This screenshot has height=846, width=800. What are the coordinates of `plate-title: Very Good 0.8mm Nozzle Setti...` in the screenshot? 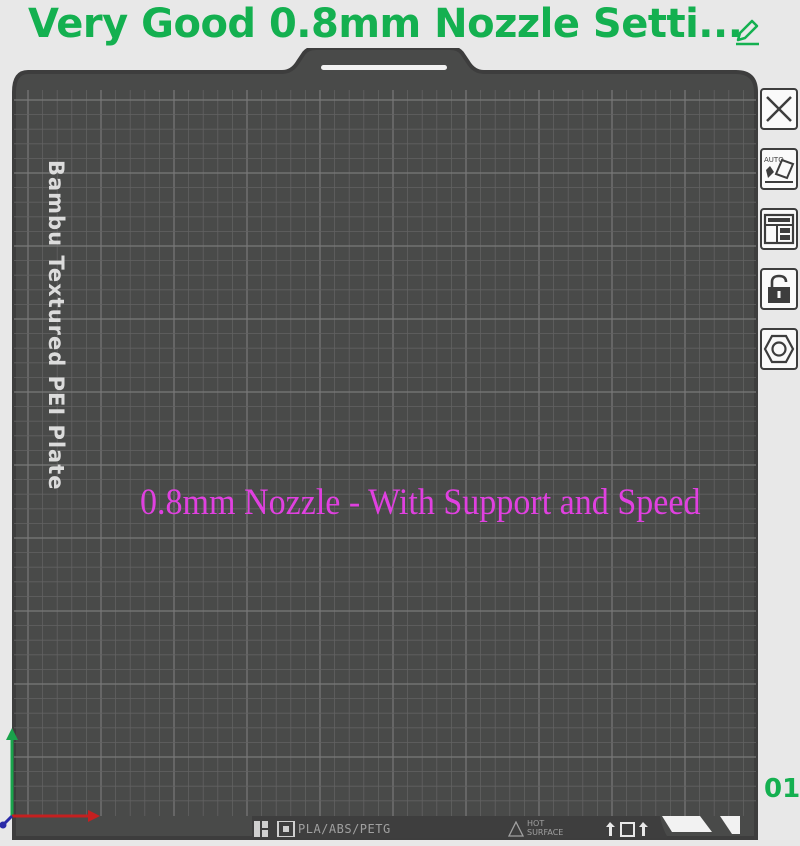 It's located at (385, 24).